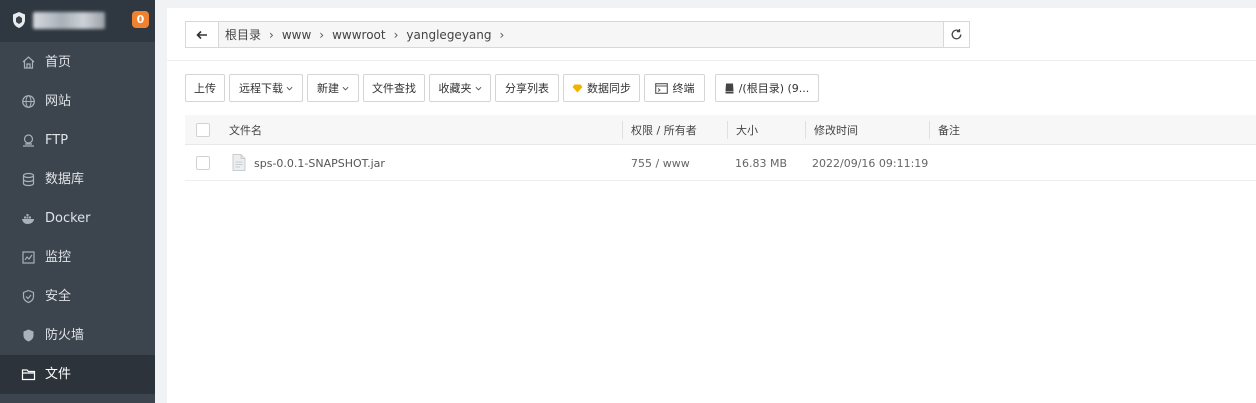  Describe the element at coordinates (58, 374) in the screenshot. I see `sidebar-item-label: 文件` at that location.